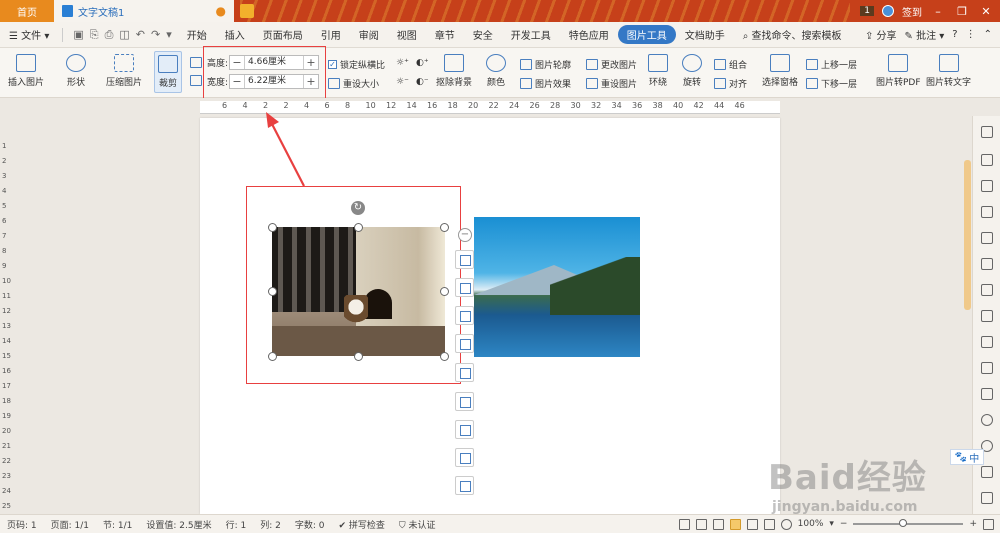 This screenshot has height=533, width=1000. Describe the element at coordinates (545, 64) in the screenshot. I see `picture-outline-button: 图片轮廓` at that location.